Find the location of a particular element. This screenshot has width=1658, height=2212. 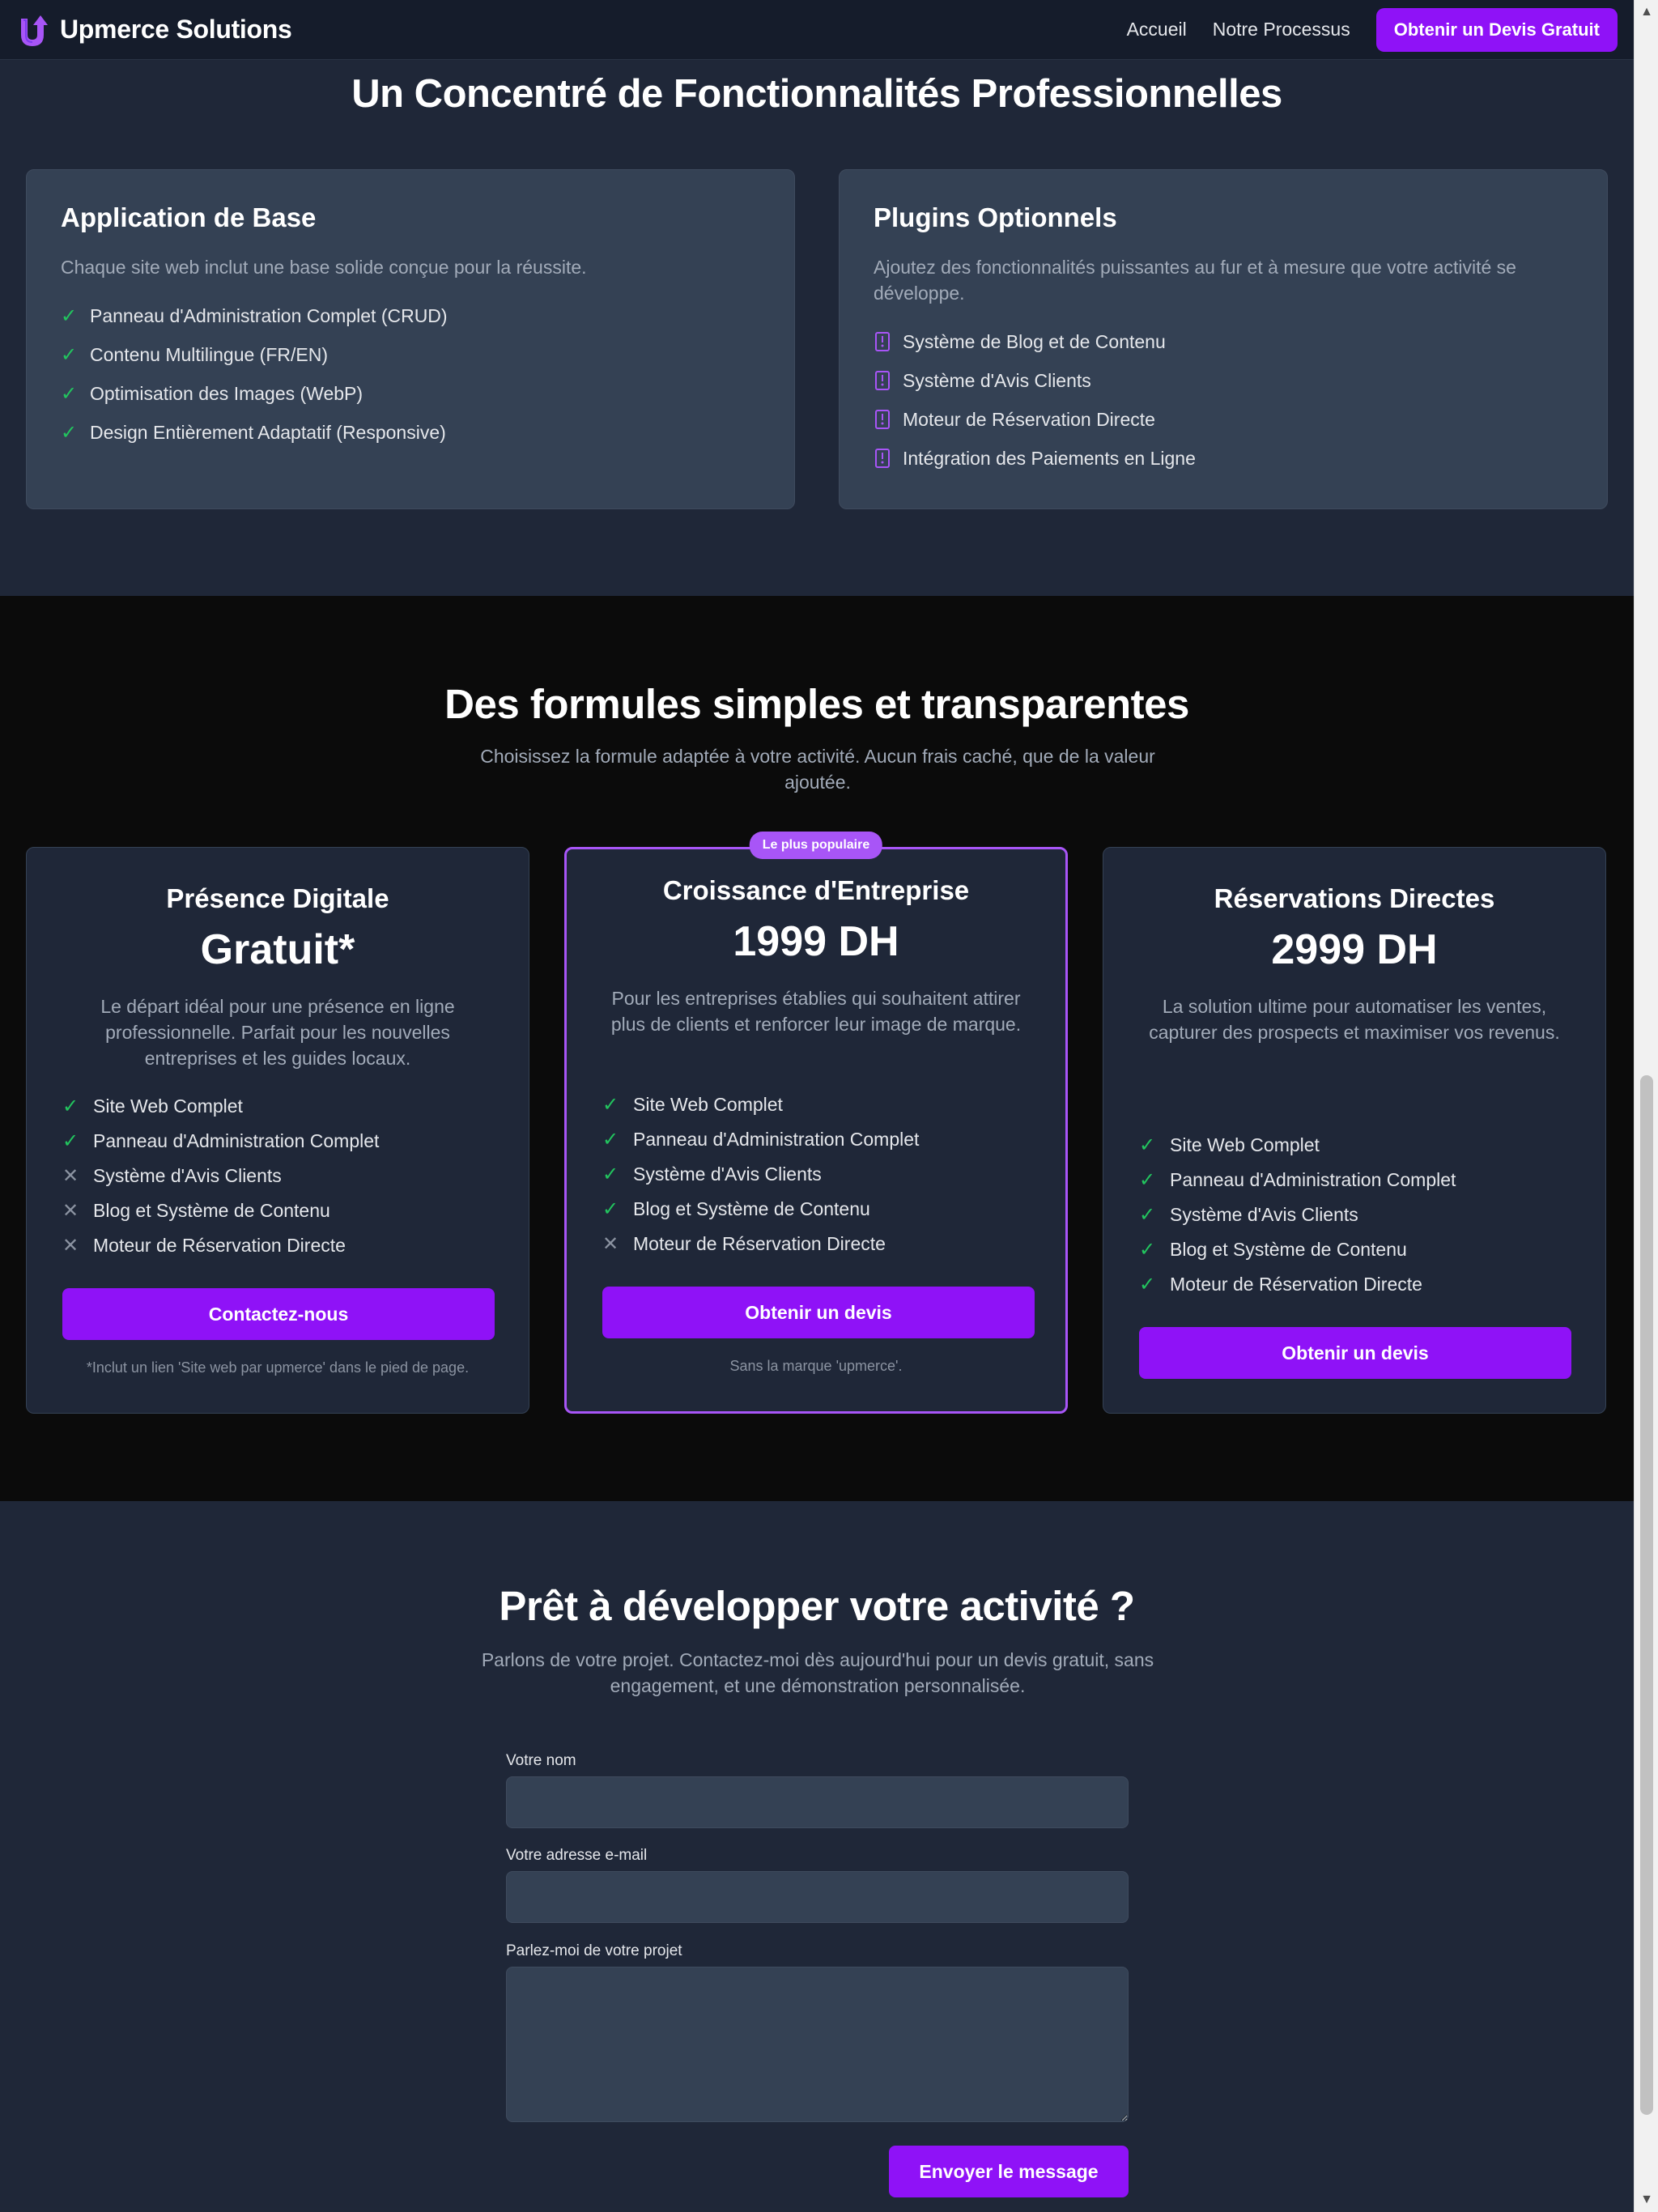

plan-name: Croissance d'Entreprise is located at coordinates (816, 890).